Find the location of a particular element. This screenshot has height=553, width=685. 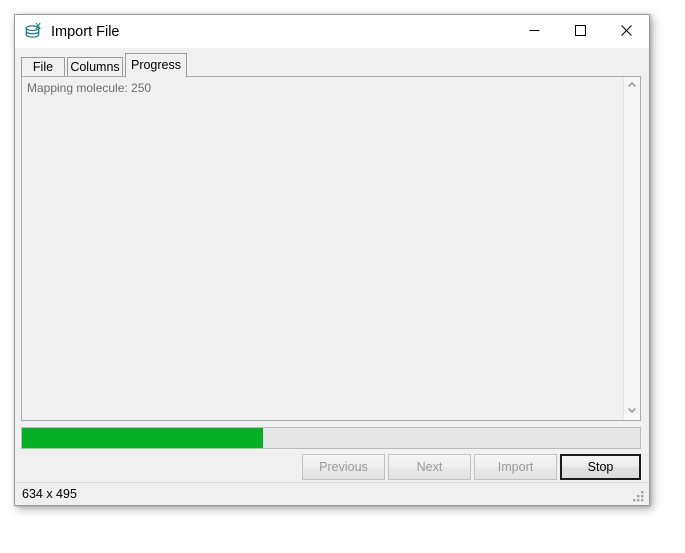

previous-button-label: Previous is located at coordinates (343, 467).